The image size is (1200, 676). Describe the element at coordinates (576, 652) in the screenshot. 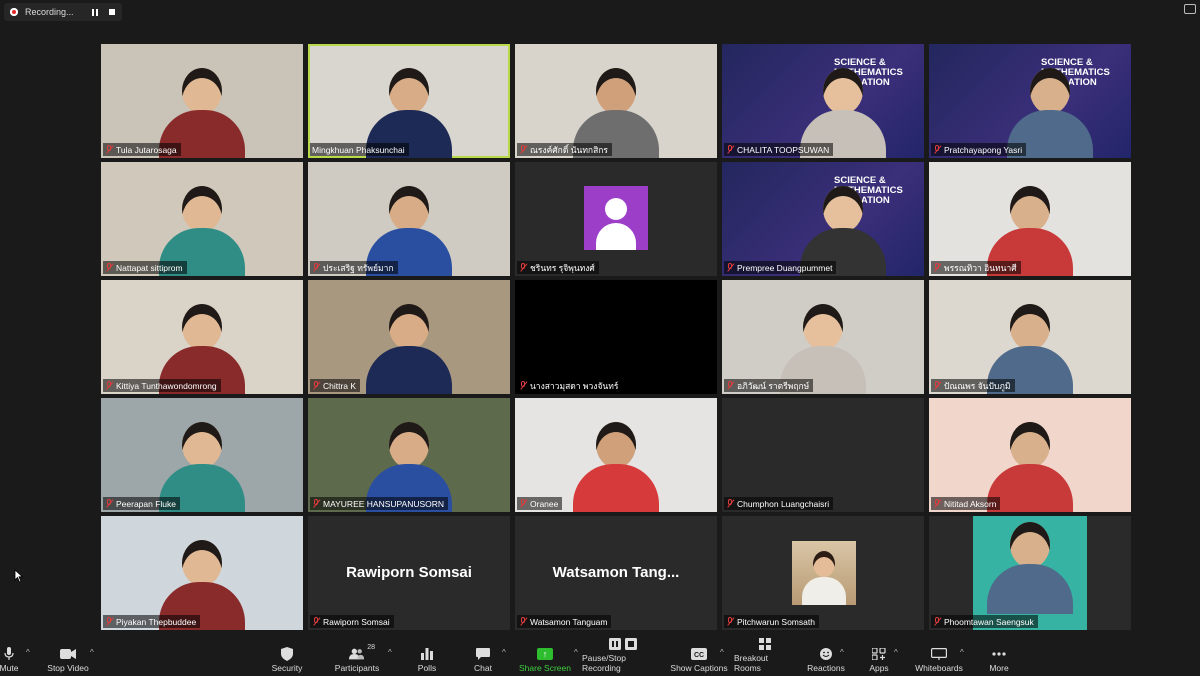

I see `share-options-caret: ^` at that location.